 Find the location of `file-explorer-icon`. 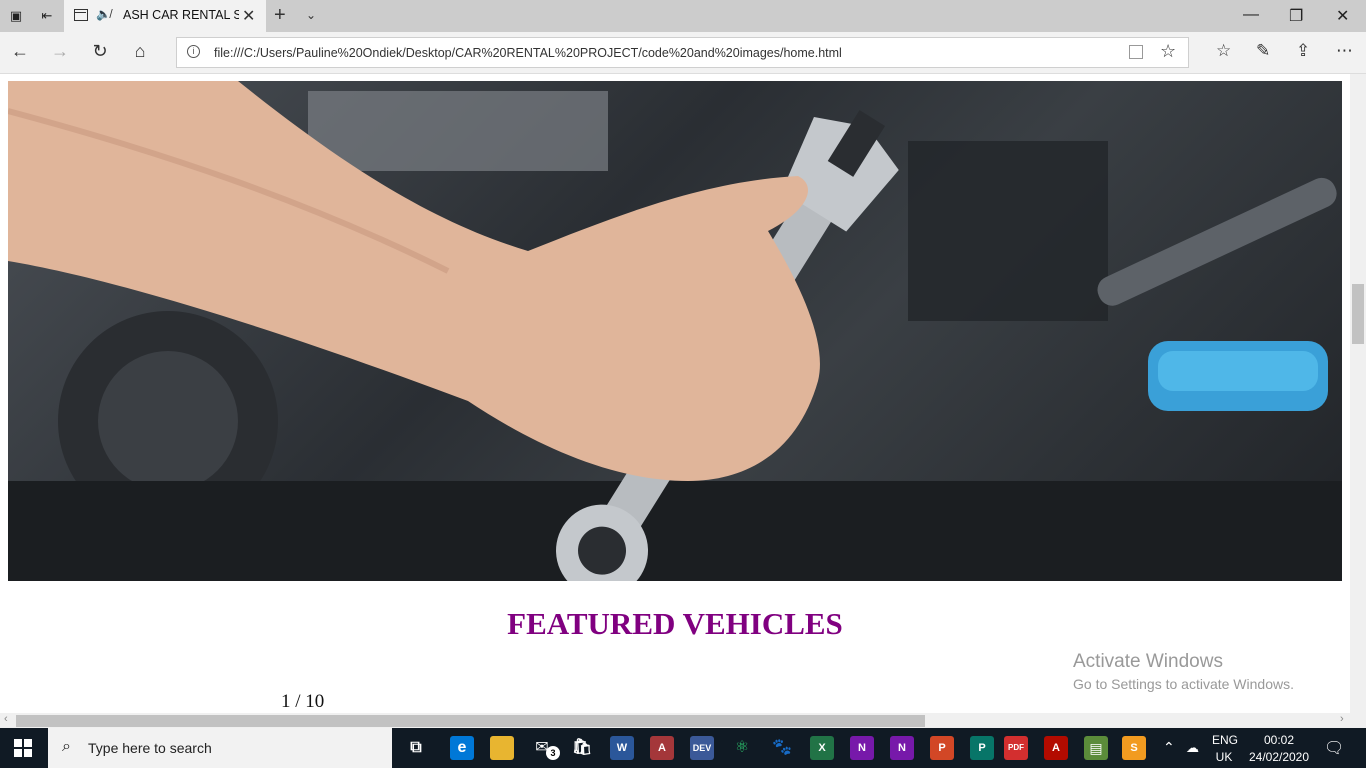

file-explorer-icon is located at coordinates (502, 748).